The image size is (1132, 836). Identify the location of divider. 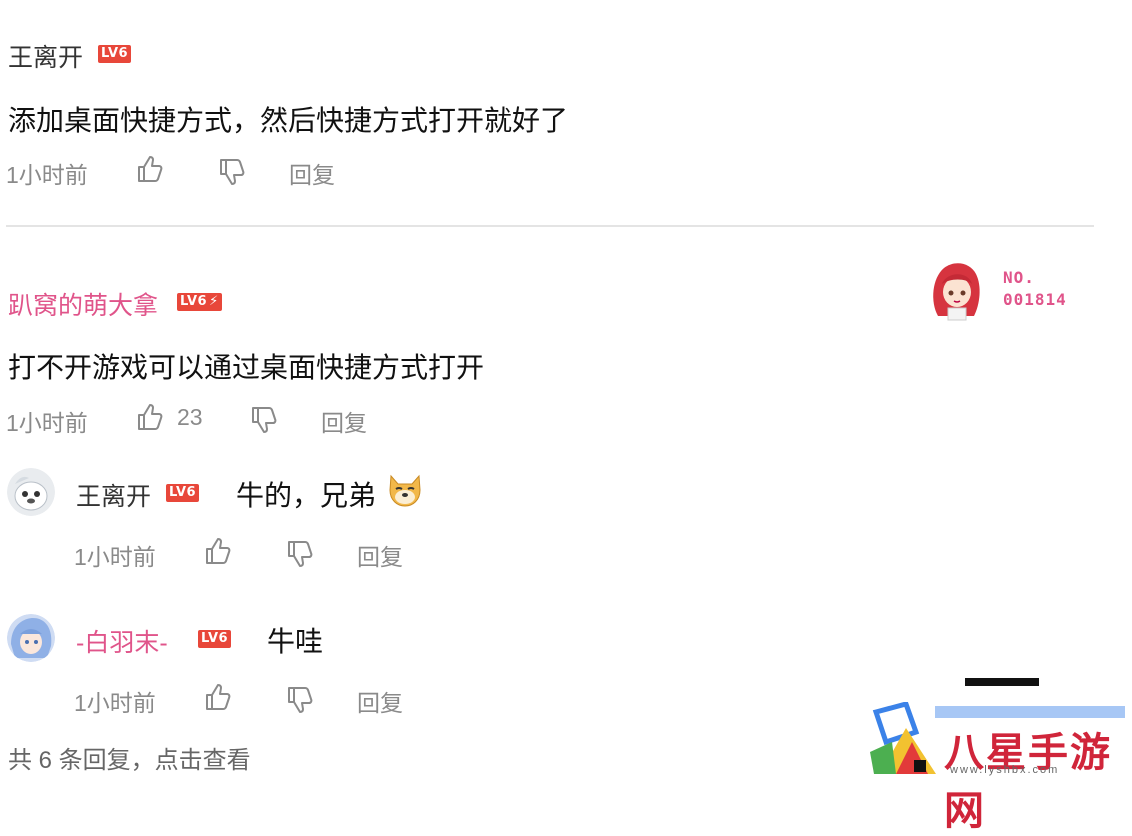
(550, 226).